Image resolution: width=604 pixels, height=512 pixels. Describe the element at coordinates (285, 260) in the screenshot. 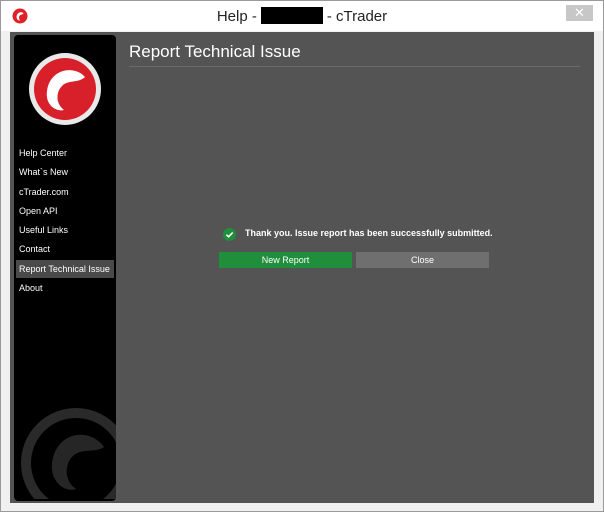

I see `new-report-button: New Report` at that location.